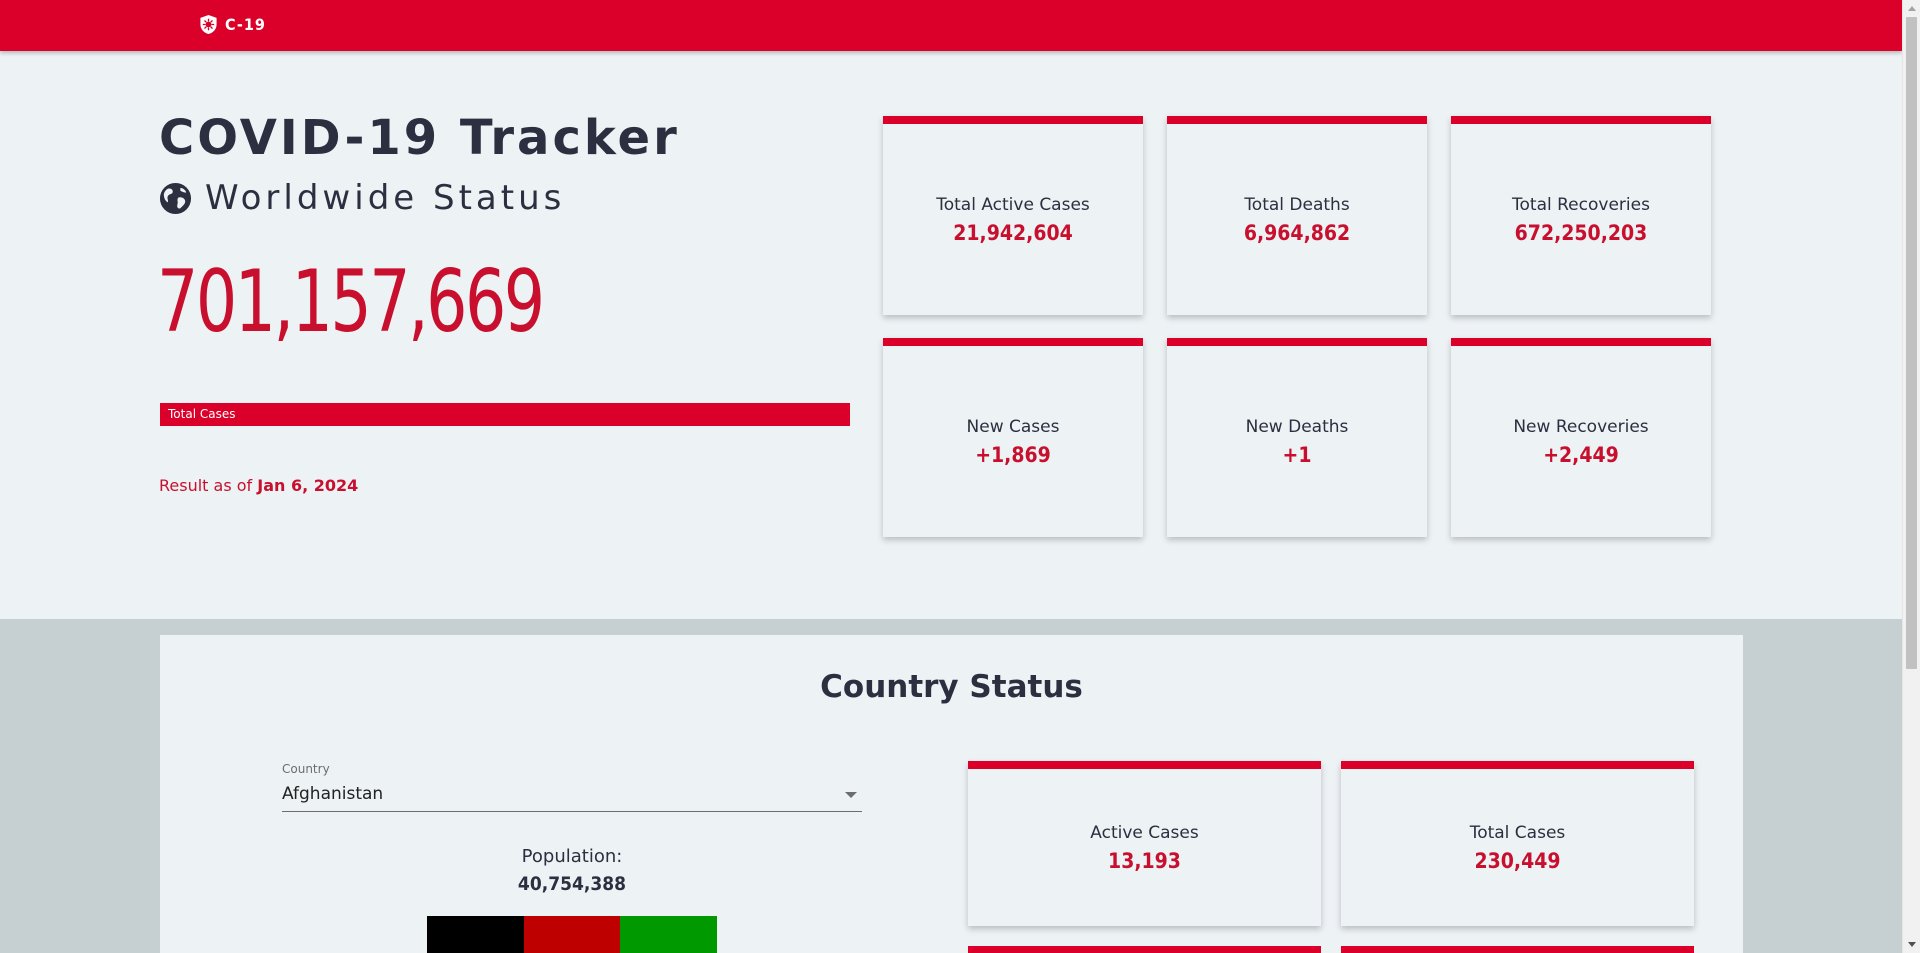 Image resolution: width=1920 pixels, height=953 pixels. I want to click on caret-down-icon, so click(851, 795).